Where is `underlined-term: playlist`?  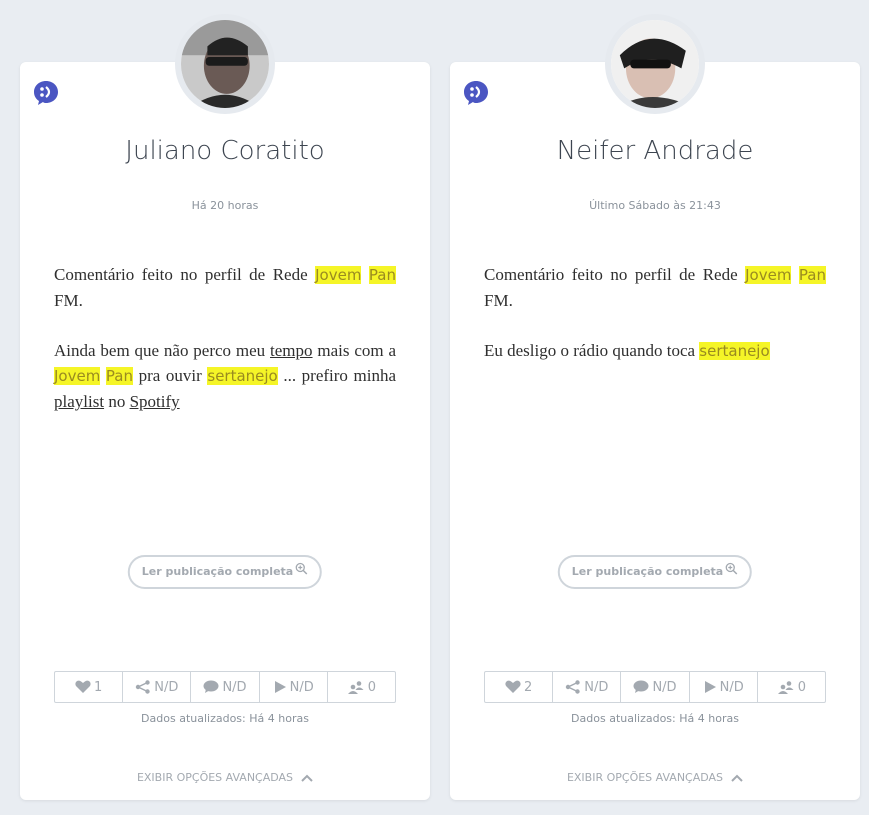
underlined-term: playlist is located at coordinates (79, 401).